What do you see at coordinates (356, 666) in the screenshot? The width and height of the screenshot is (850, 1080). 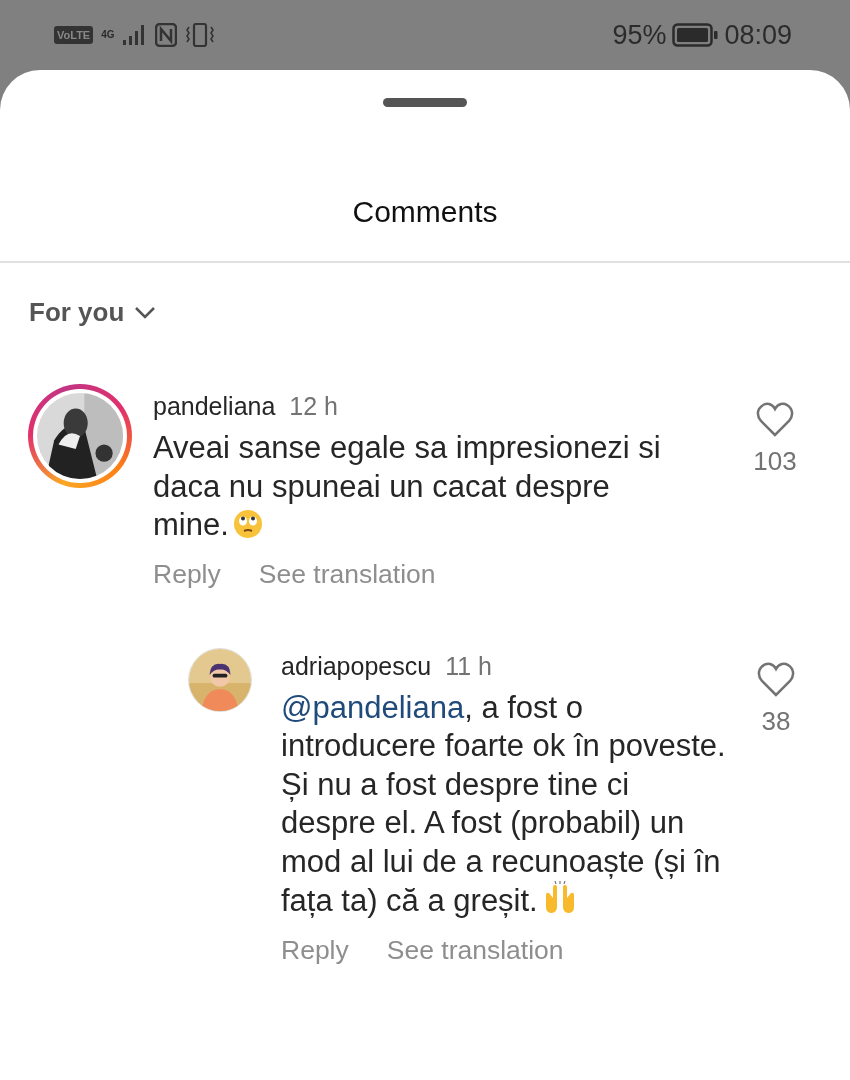 I see `username: adriapopescu` at bounding box center [356, 666].